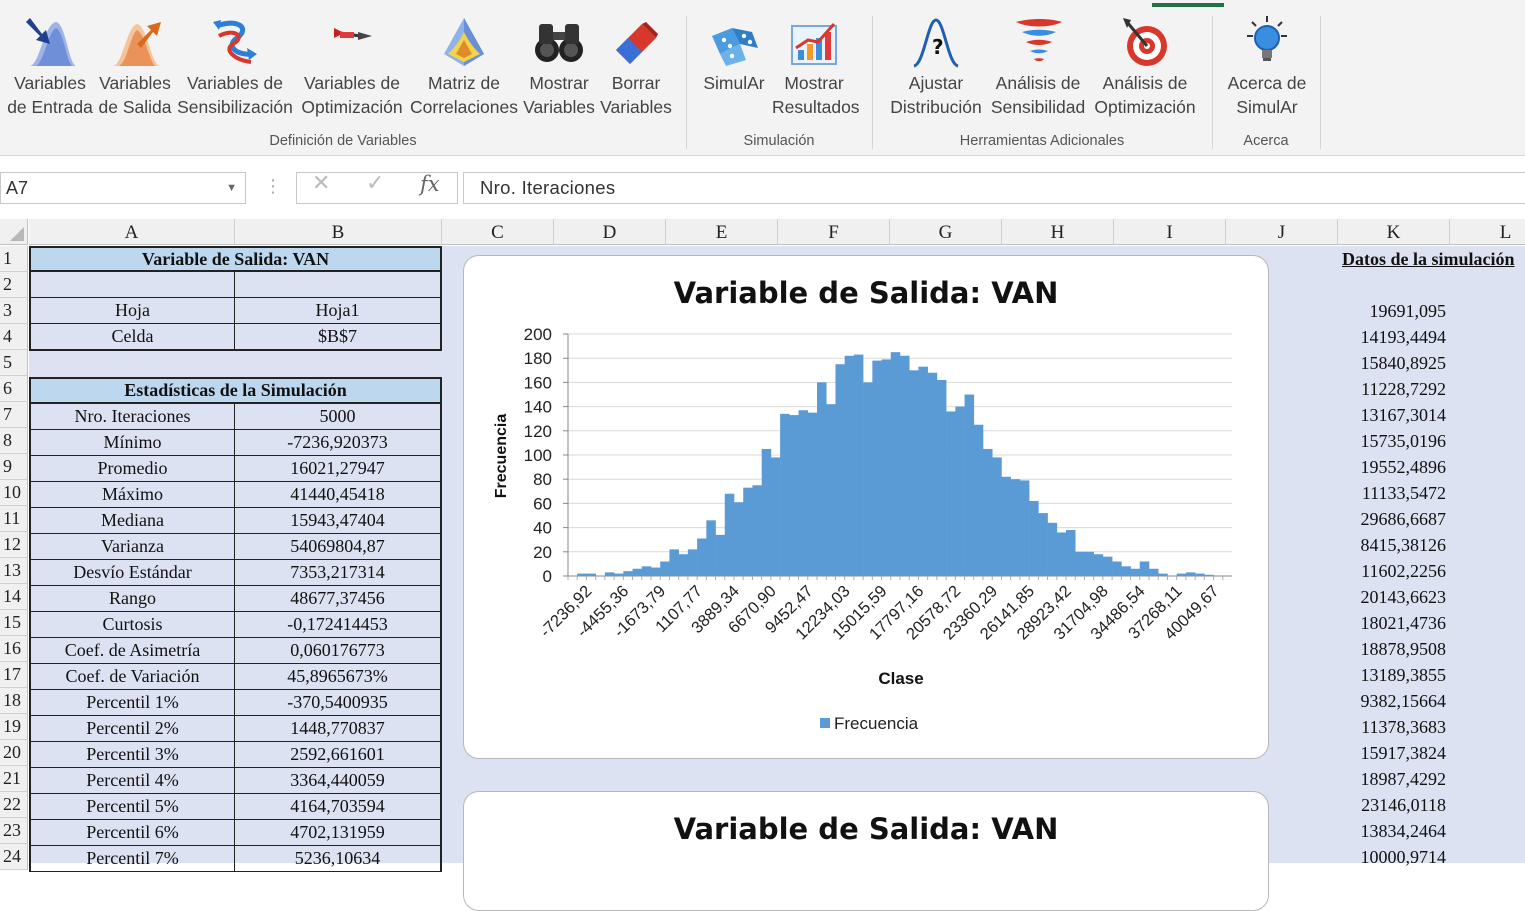 The width and height of the screenshot is (1525, 911). Describe the element at coordinates (1487, 232) in the screenshot. I see `column-header-l: L` at that location.